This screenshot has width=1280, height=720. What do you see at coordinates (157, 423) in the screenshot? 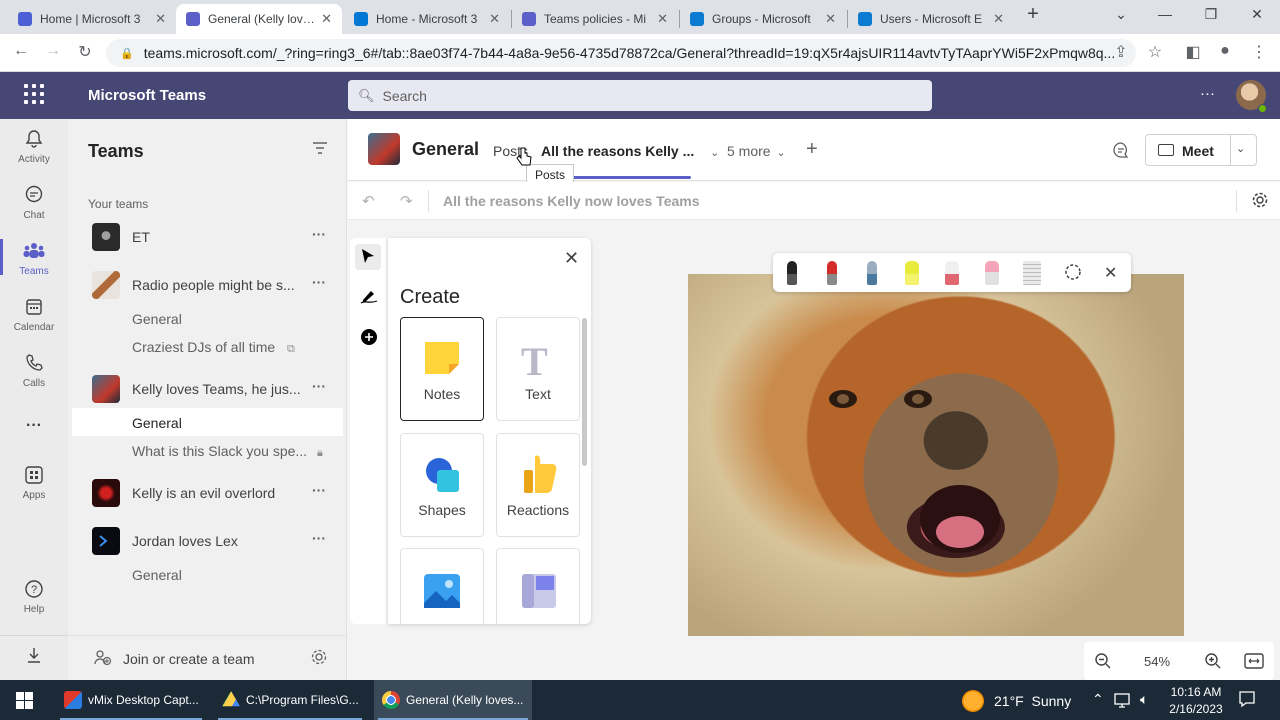
I see `channel-item-selected: General` at bounding box center [157, 423].